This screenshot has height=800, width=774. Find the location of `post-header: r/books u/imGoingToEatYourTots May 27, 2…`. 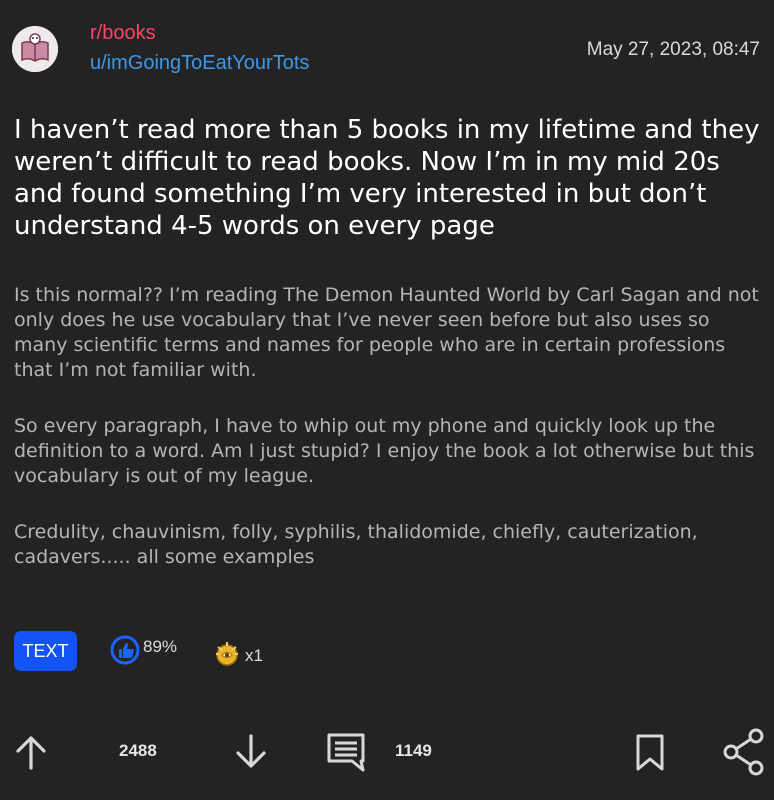

post-header: r/books u/imGoingToEatYourTots May 27, 2… is located at coordinates (387, 50).